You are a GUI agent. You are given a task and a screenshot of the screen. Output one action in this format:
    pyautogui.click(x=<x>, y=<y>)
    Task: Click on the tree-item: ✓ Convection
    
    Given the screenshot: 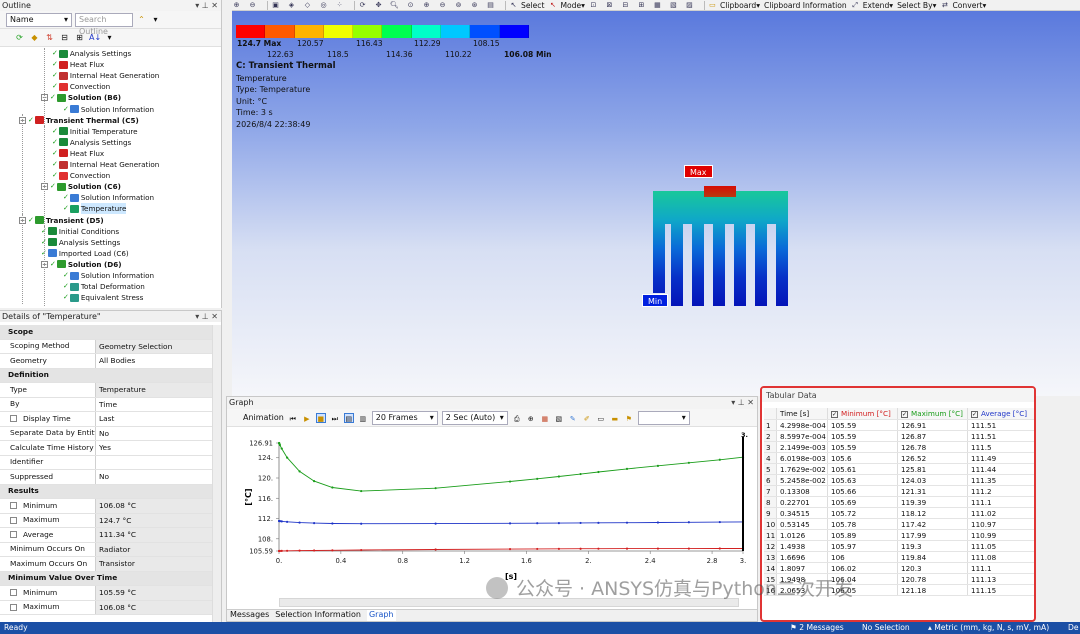 What is the action you would take?
    pyautogui.click(x=81, y=86)
    